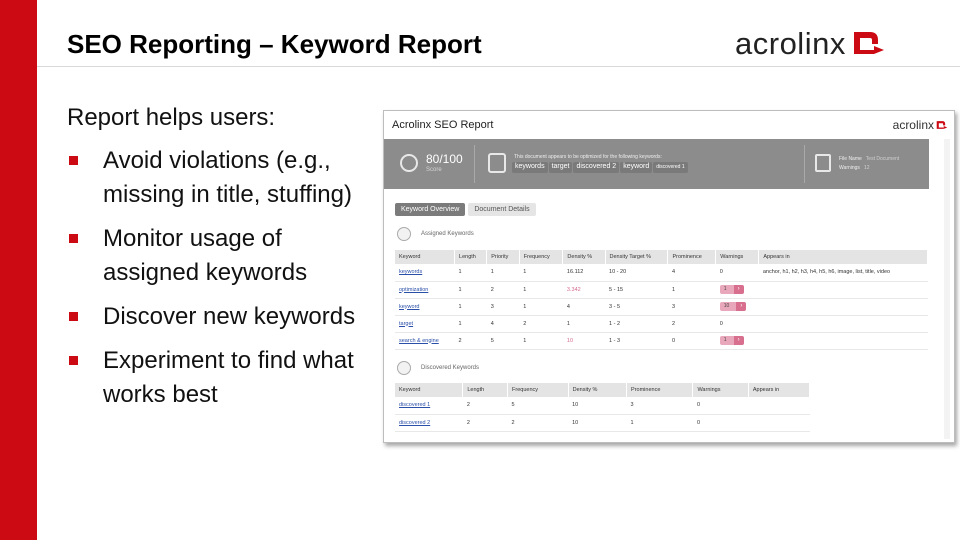 This screenshot has height=540, width=960. I want to click on assigned-keywords-heading: Assigned Keywords, so click(435, 234).